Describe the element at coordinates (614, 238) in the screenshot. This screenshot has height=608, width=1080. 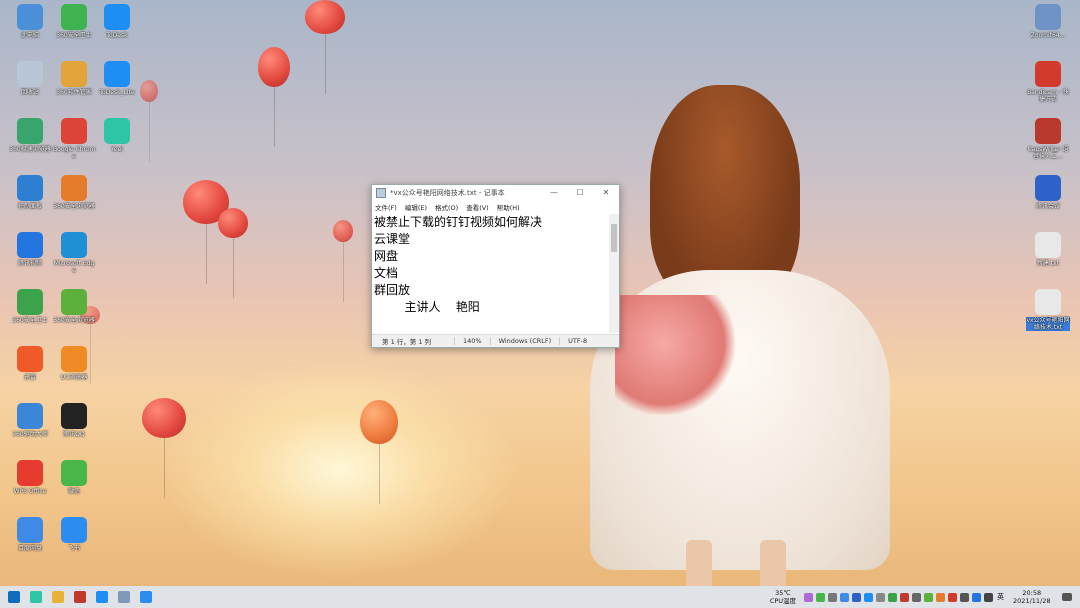
I see `scrollbar-thumb` at that location.